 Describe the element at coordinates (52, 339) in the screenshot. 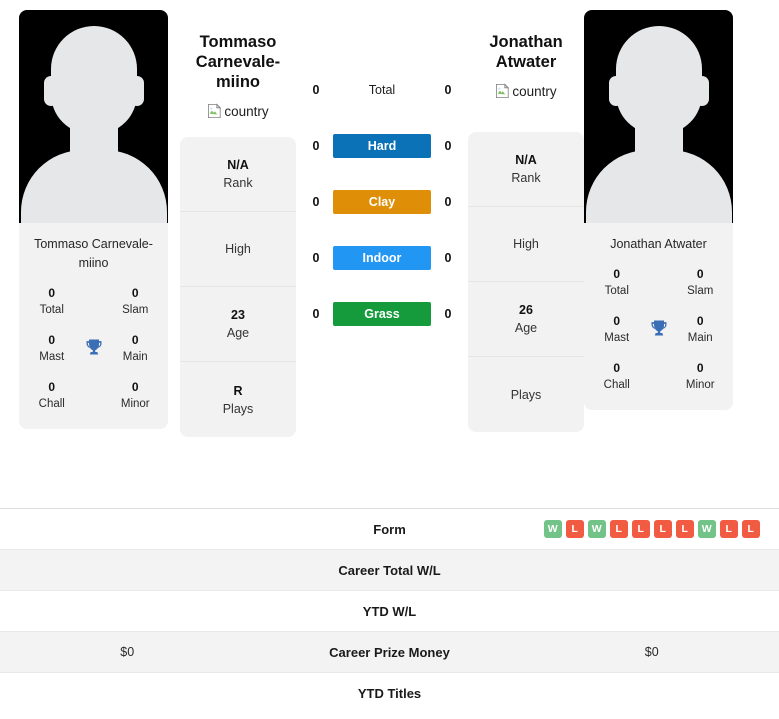

I see `stat-mast-value-left: 0` at that location.